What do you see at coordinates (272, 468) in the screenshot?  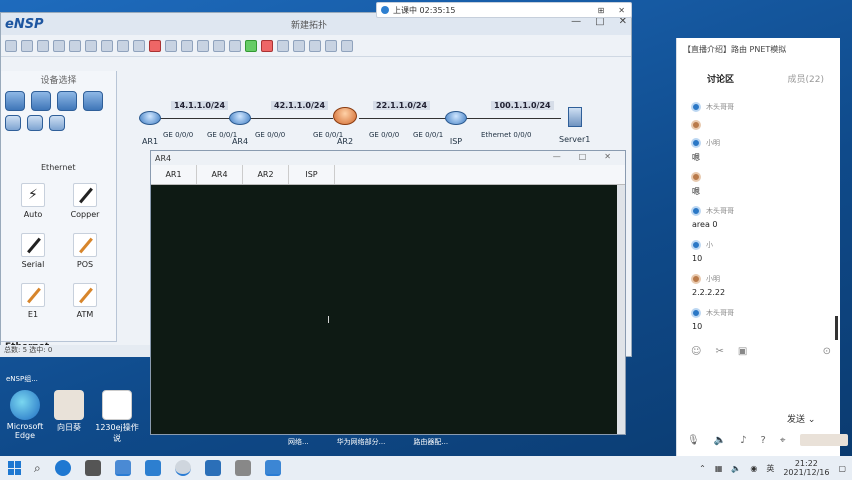 I see `console-taskbar-icon` at bounding box center [272, 468].